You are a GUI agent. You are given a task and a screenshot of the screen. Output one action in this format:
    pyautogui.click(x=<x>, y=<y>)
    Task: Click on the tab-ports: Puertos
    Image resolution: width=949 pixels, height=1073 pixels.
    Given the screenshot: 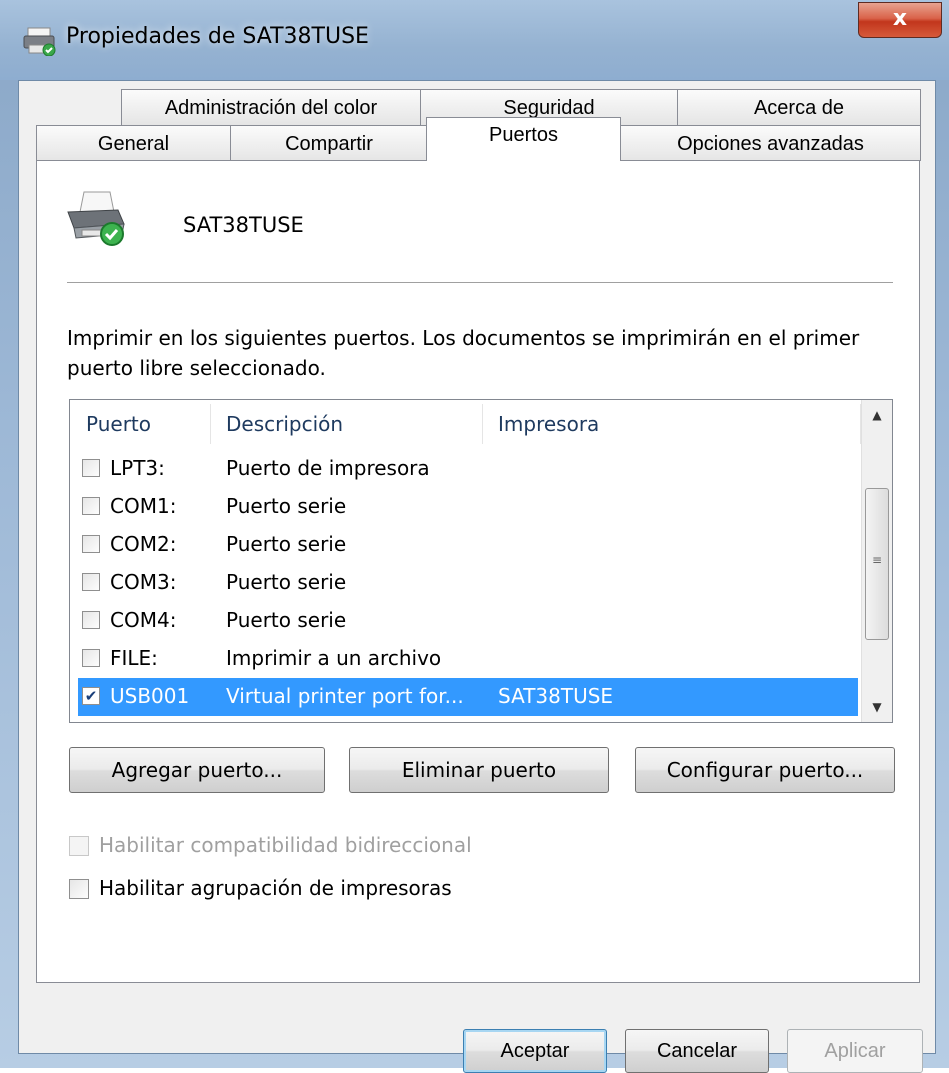 What is the action you would take?
    pyautogui.click(x=523, y=139)
    